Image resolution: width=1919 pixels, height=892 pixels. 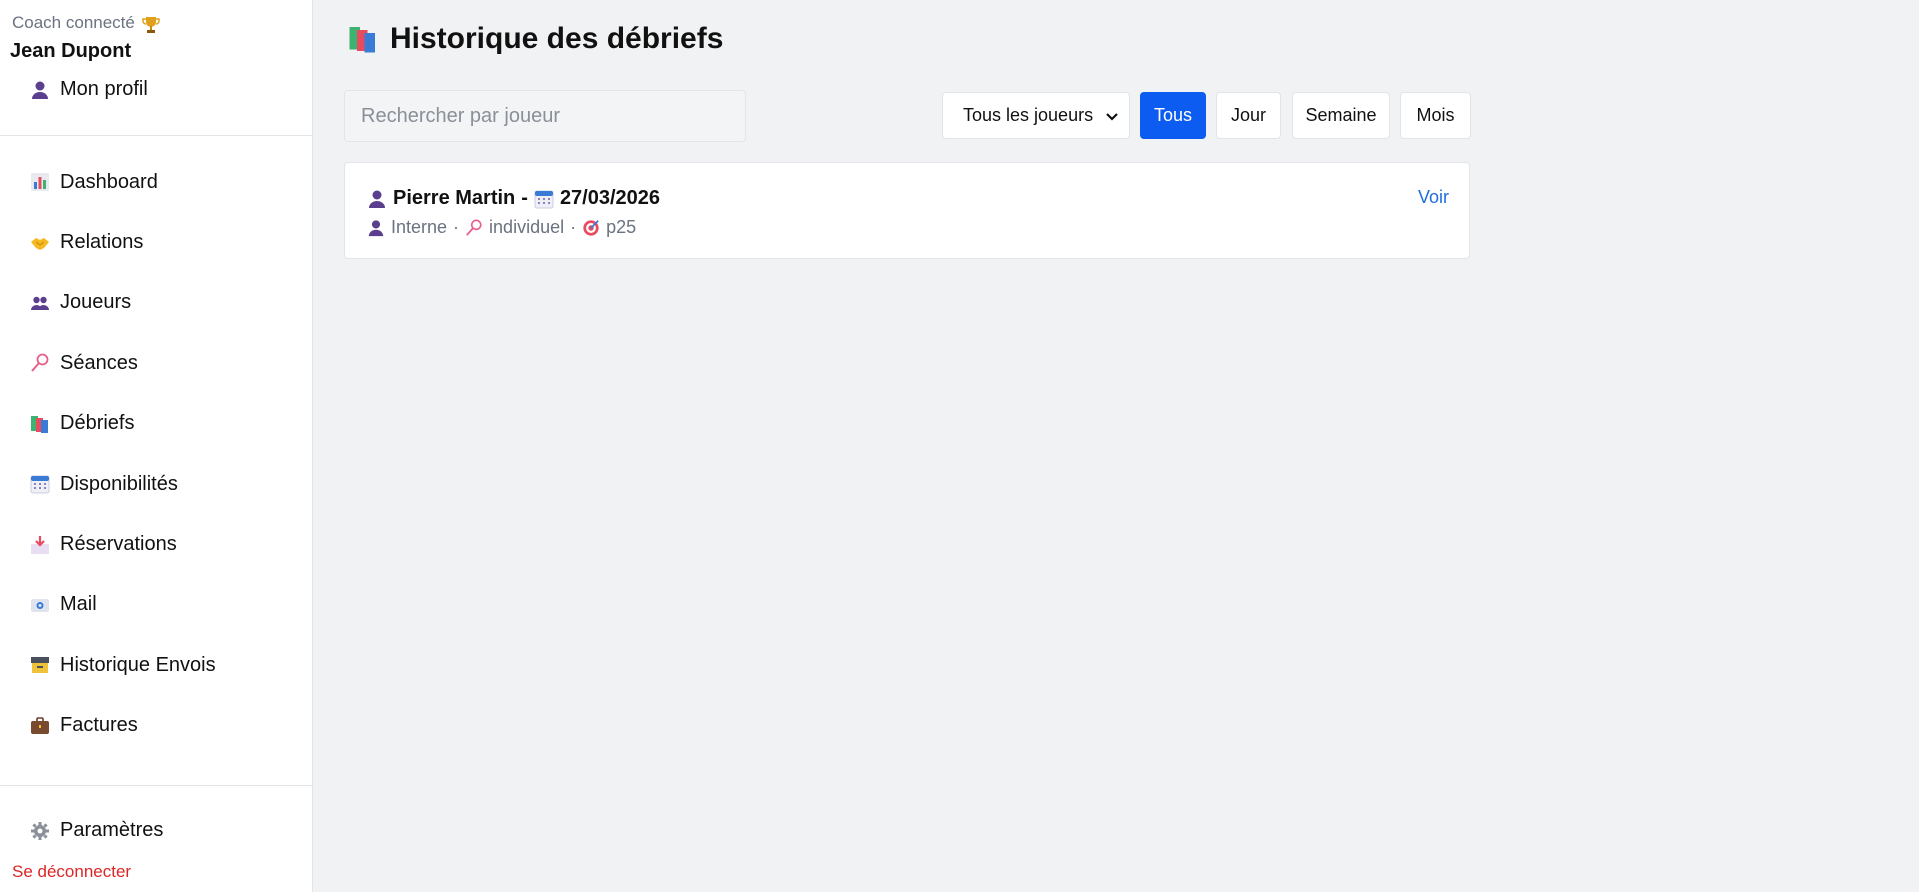 I want to click on logout-link: Se déconnecter, so click(x=71, y=872).